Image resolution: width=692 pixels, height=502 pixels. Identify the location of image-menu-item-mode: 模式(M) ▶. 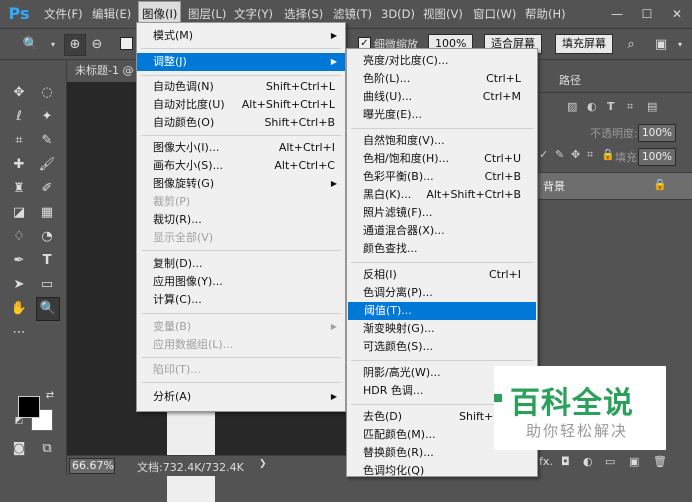
(241, 36).